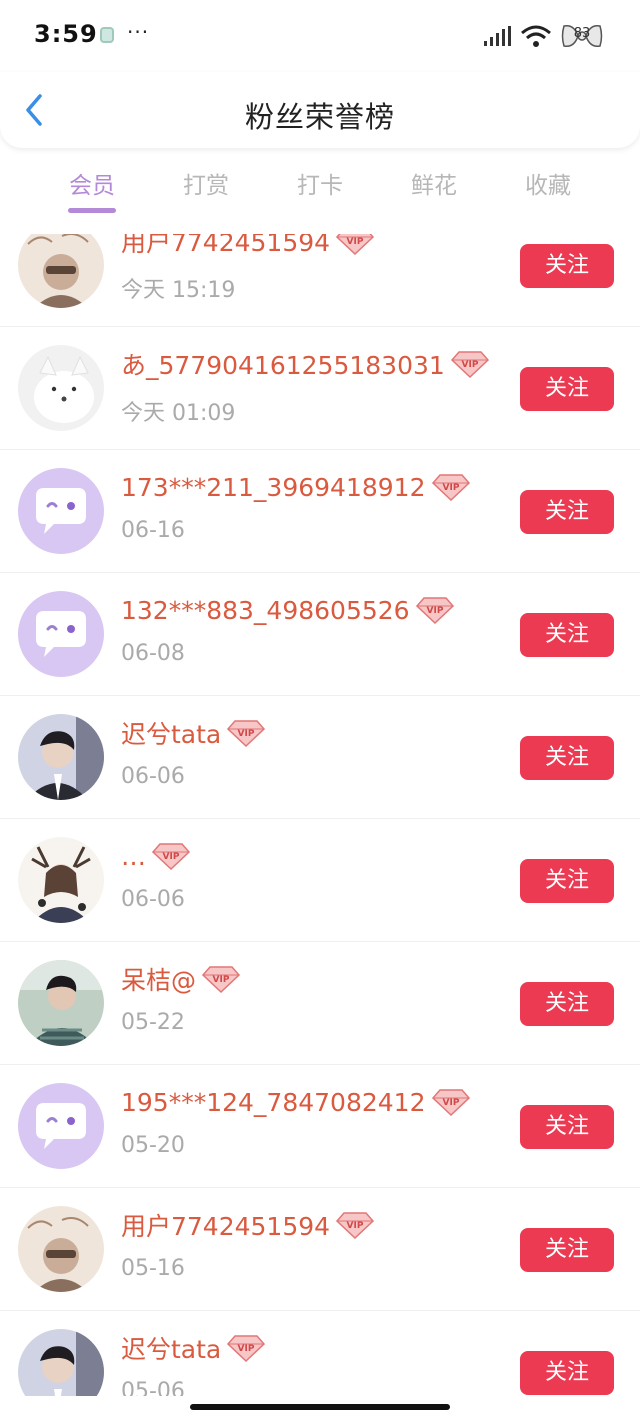 The height and width of the screenshot is (1424, 640). What do you see at coordinates (153, 653) in the screenshot?
I see `visit-date: 06-08` at bounding box center [153, 653].